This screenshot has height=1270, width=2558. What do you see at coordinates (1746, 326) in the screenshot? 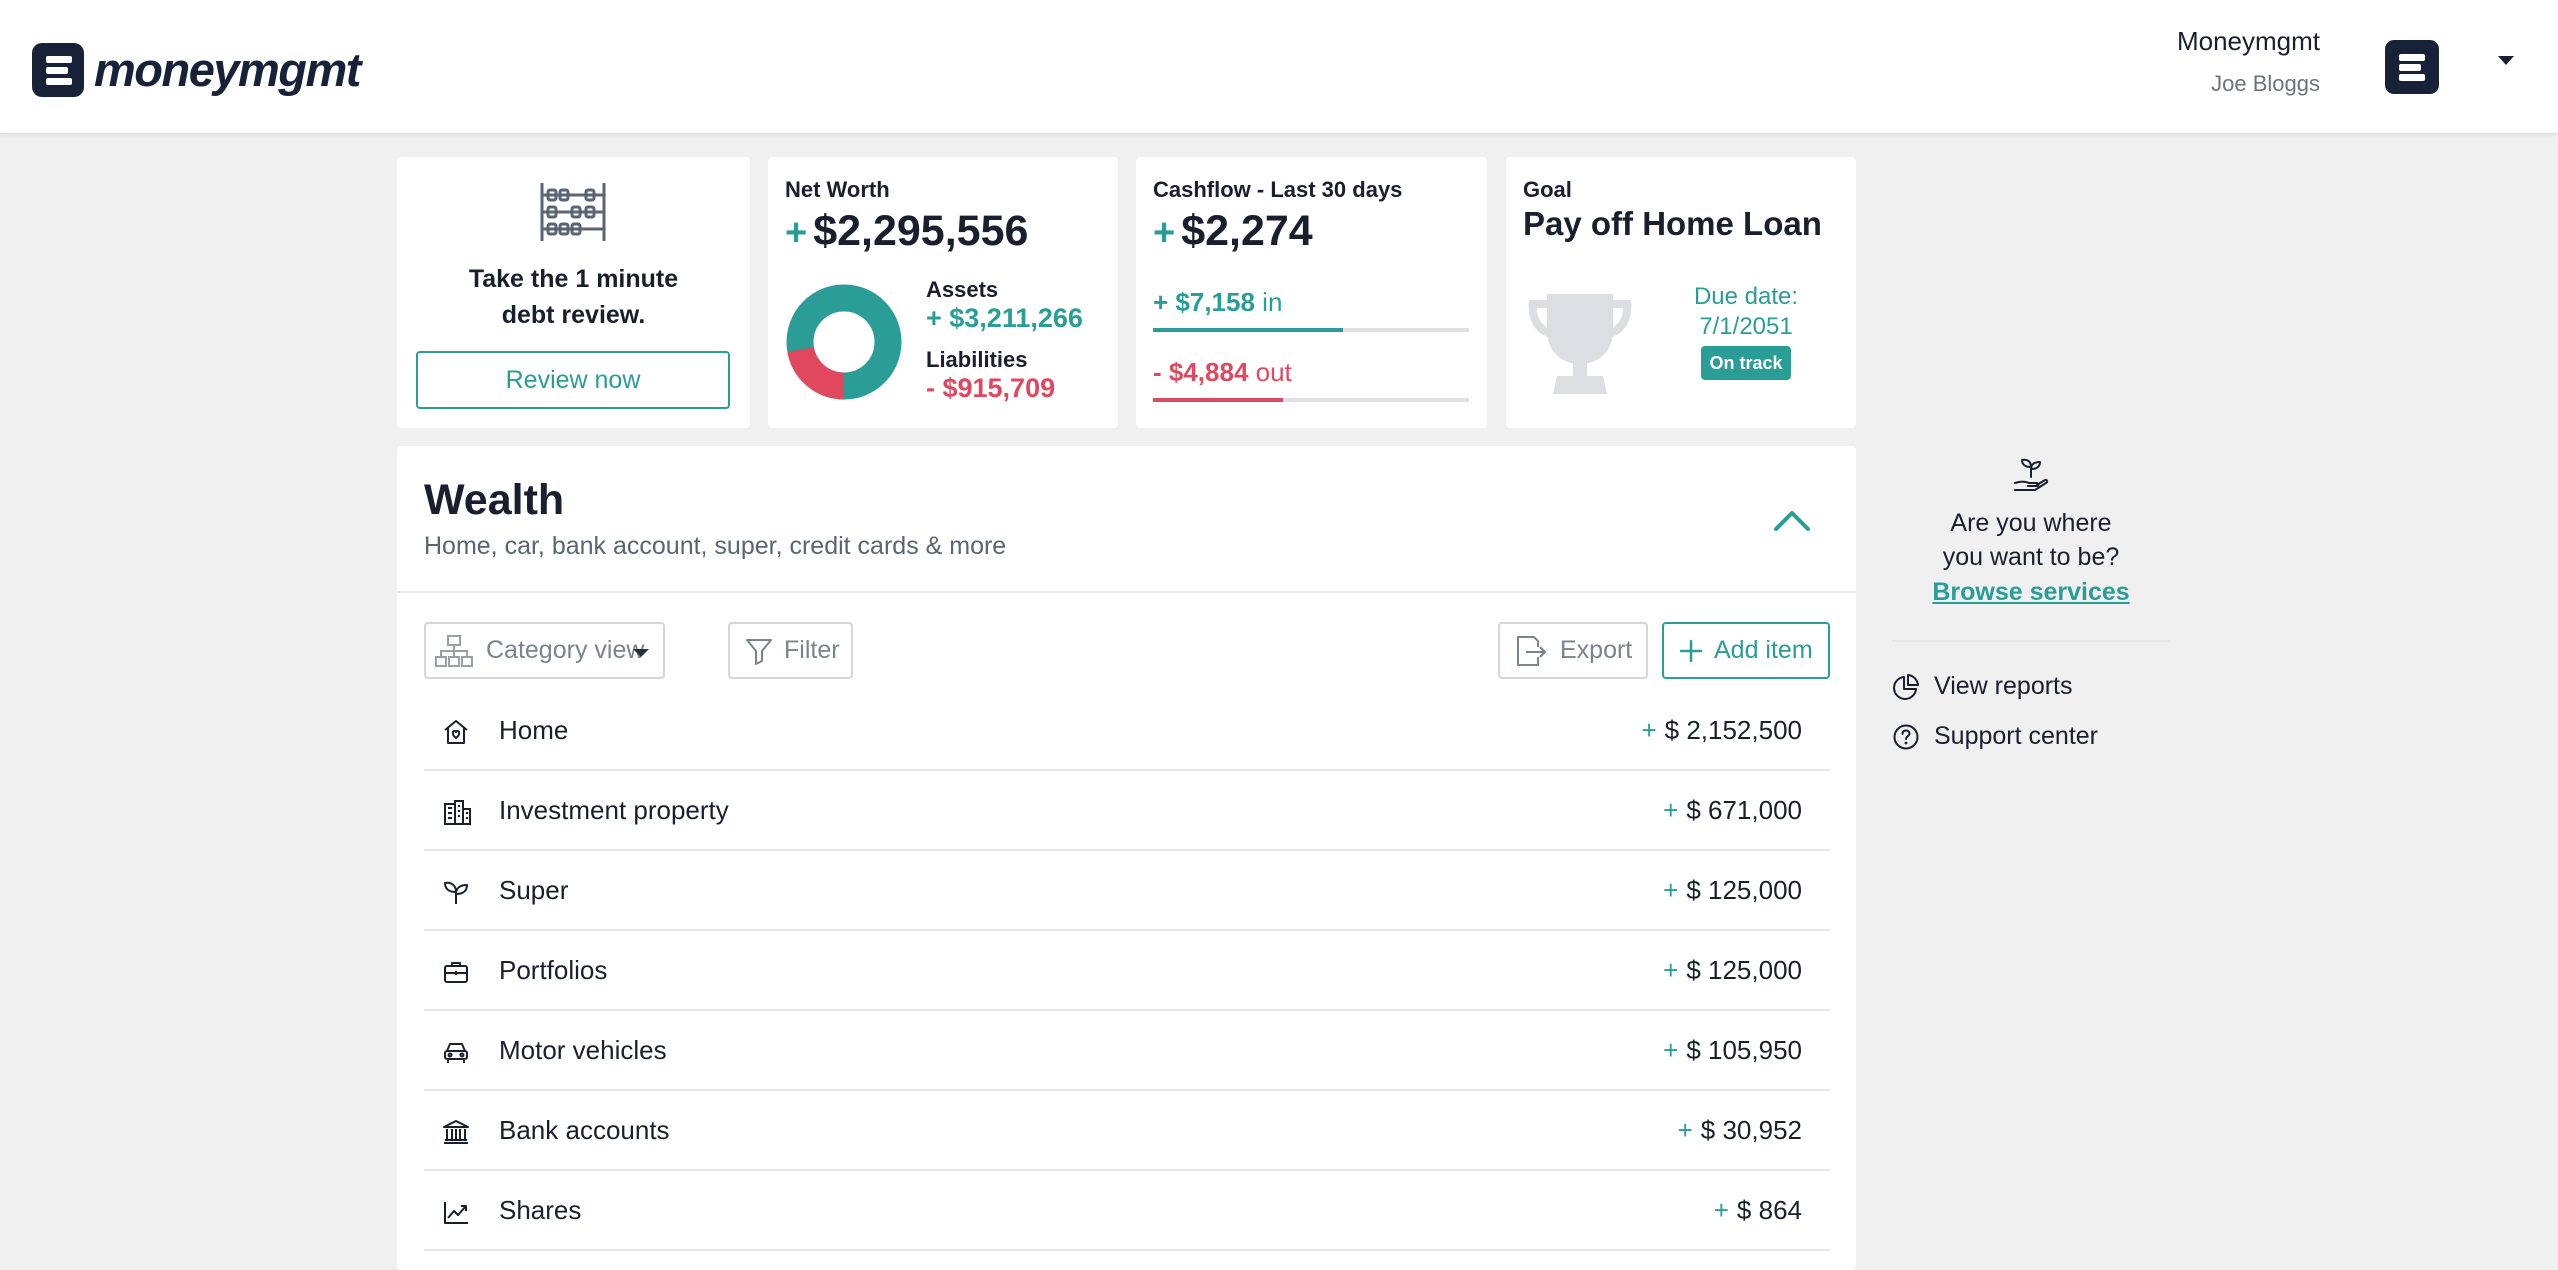
I see `due-date: 7/1/2051` at bounding box center [1746, 326].